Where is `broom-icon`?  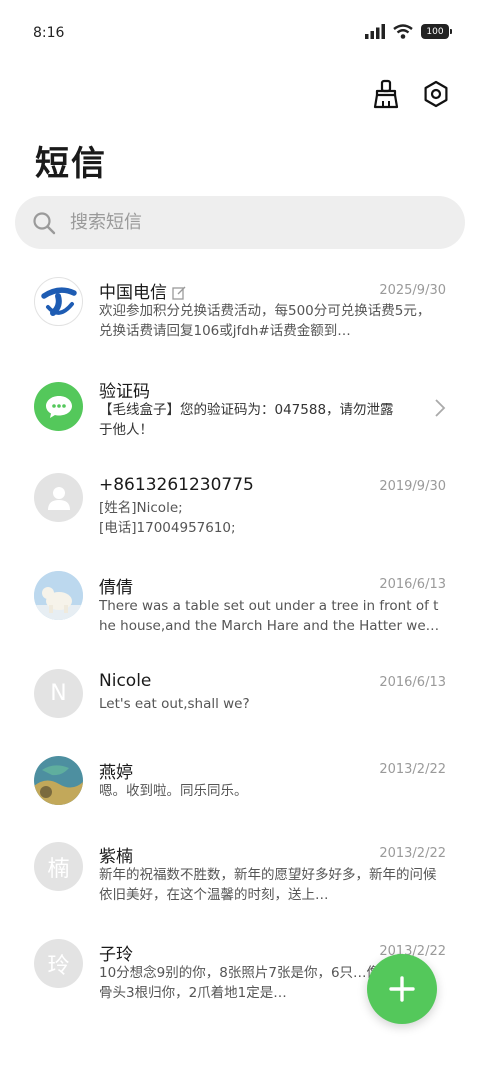 broom-icon is located at coordinates (386, 94).